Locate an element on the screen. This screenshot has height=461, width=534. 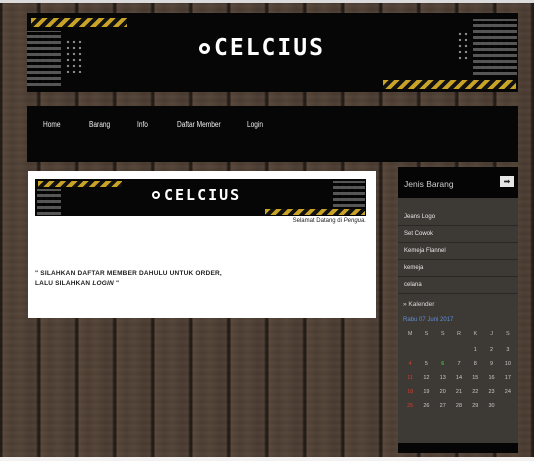
notice-line-2-suffix: " is located at coordinates (117, 283).